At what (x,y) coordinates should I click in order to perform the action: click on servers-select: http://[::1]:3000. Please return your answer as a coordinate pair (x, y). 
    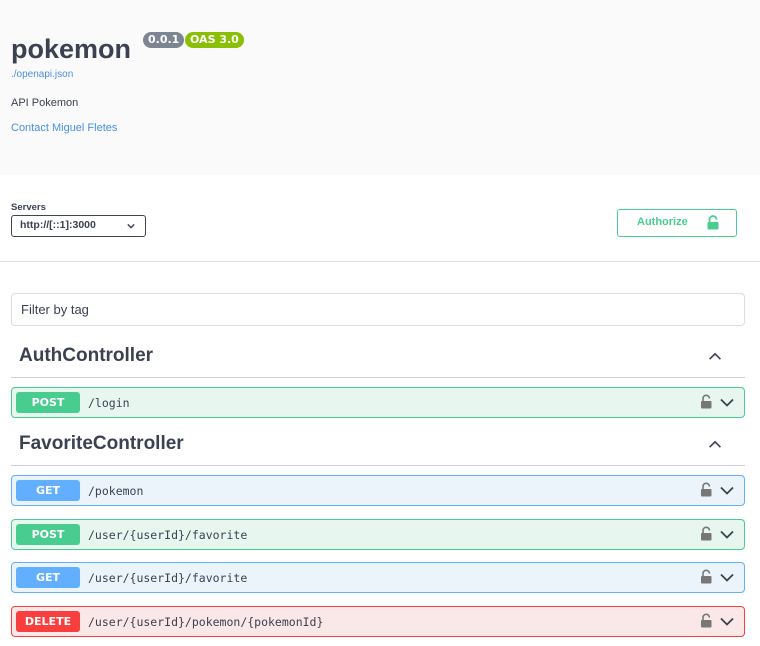
    Looking at the image, I should click on (78, 226).